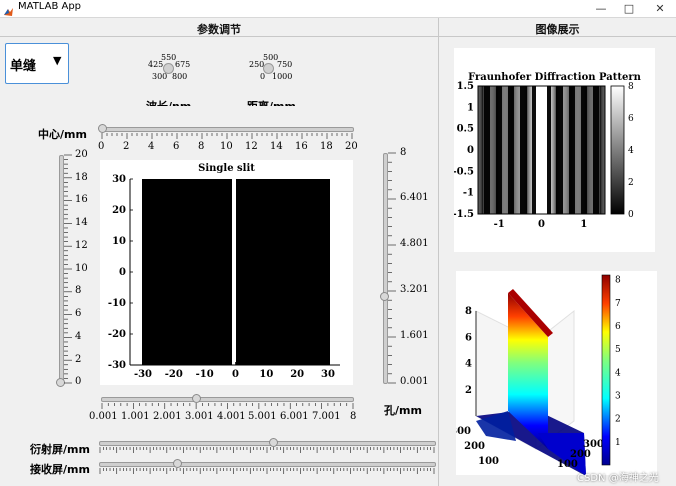 The image size is (676, 486). I want to click on tick-label: 0.001, so click(103, 416).